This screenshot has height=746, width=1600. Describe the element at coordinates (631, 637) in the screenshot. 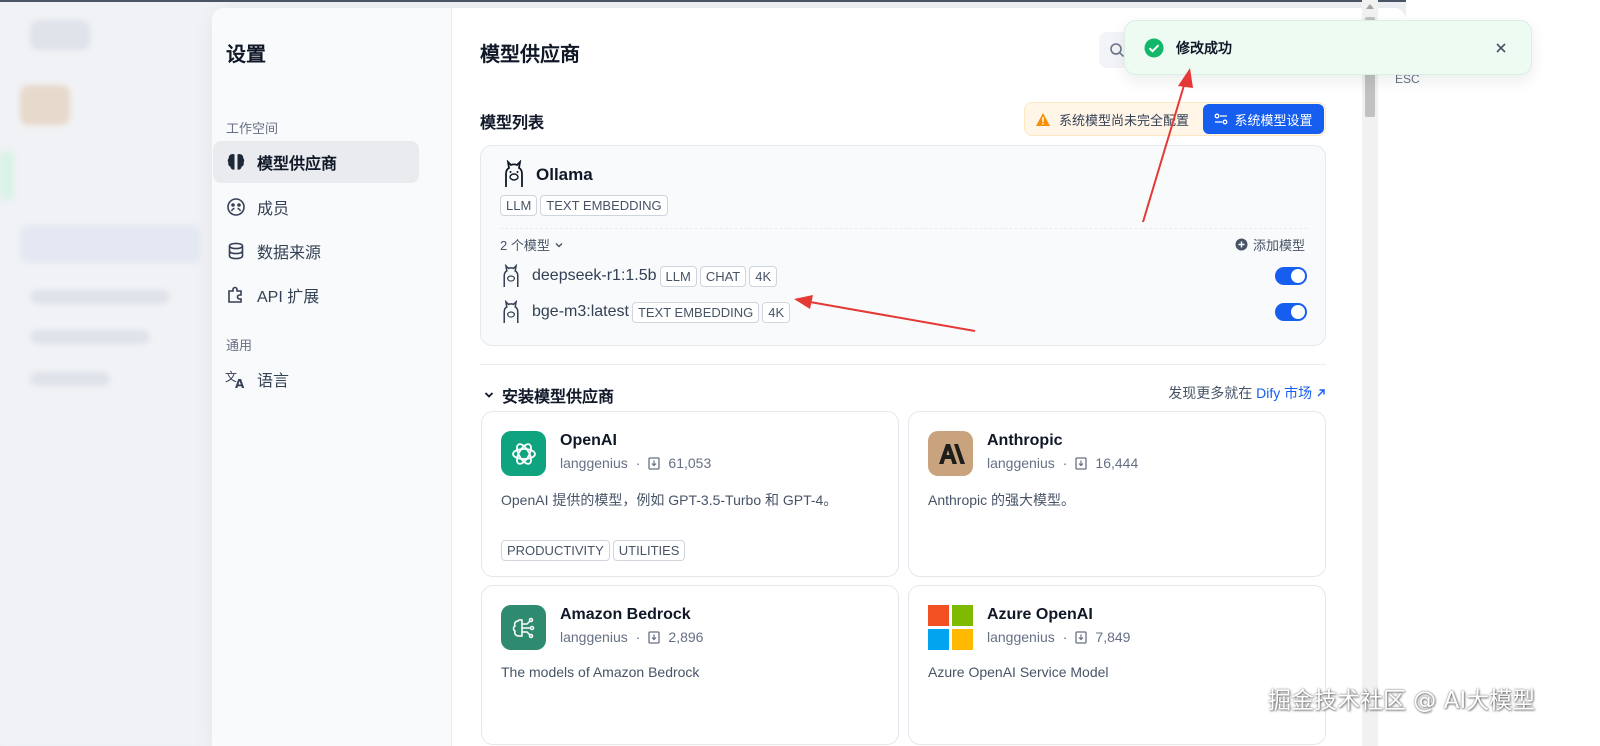

I see `provider-meta: langgenius · 2,896` at that location.